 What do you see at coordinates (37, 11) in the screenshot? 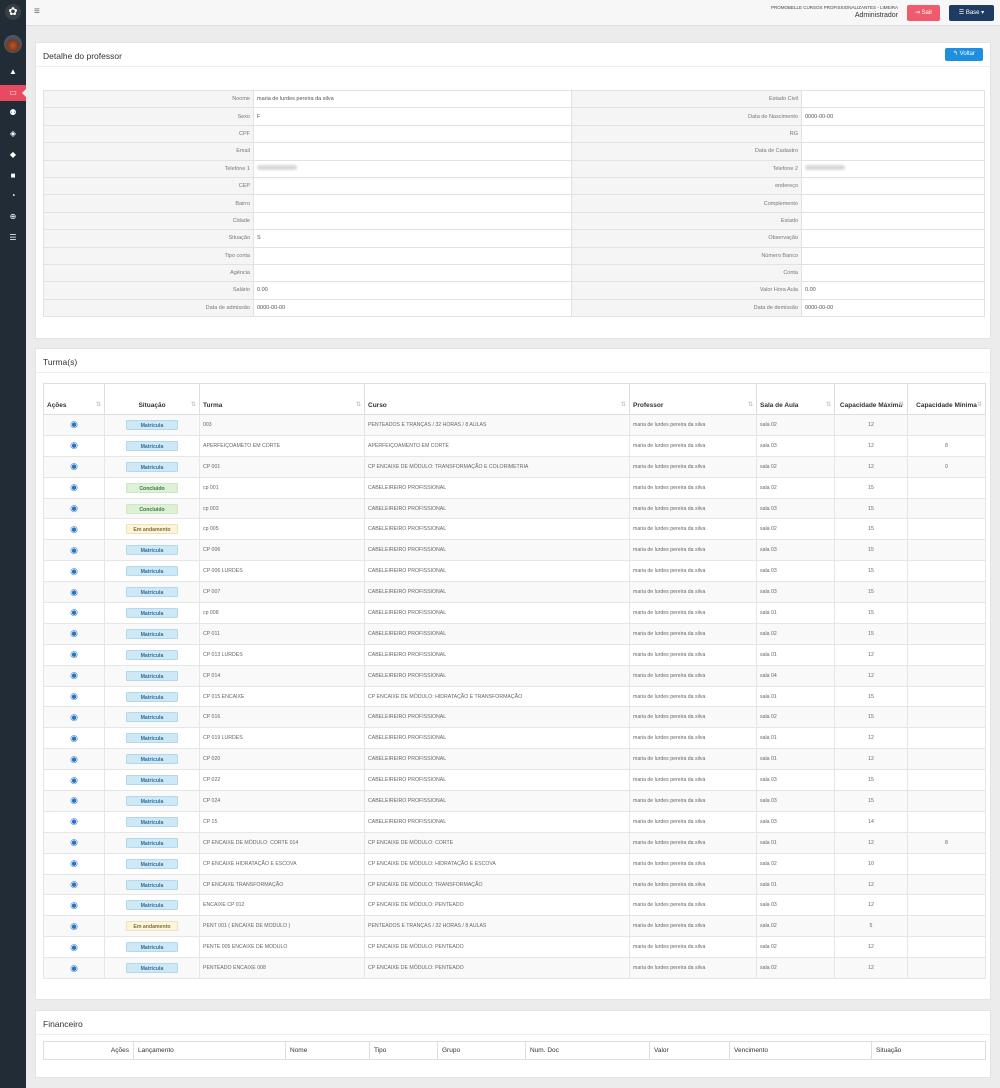
I see `menu-toggle-icon: ≡` at bounding box center [37, 11].